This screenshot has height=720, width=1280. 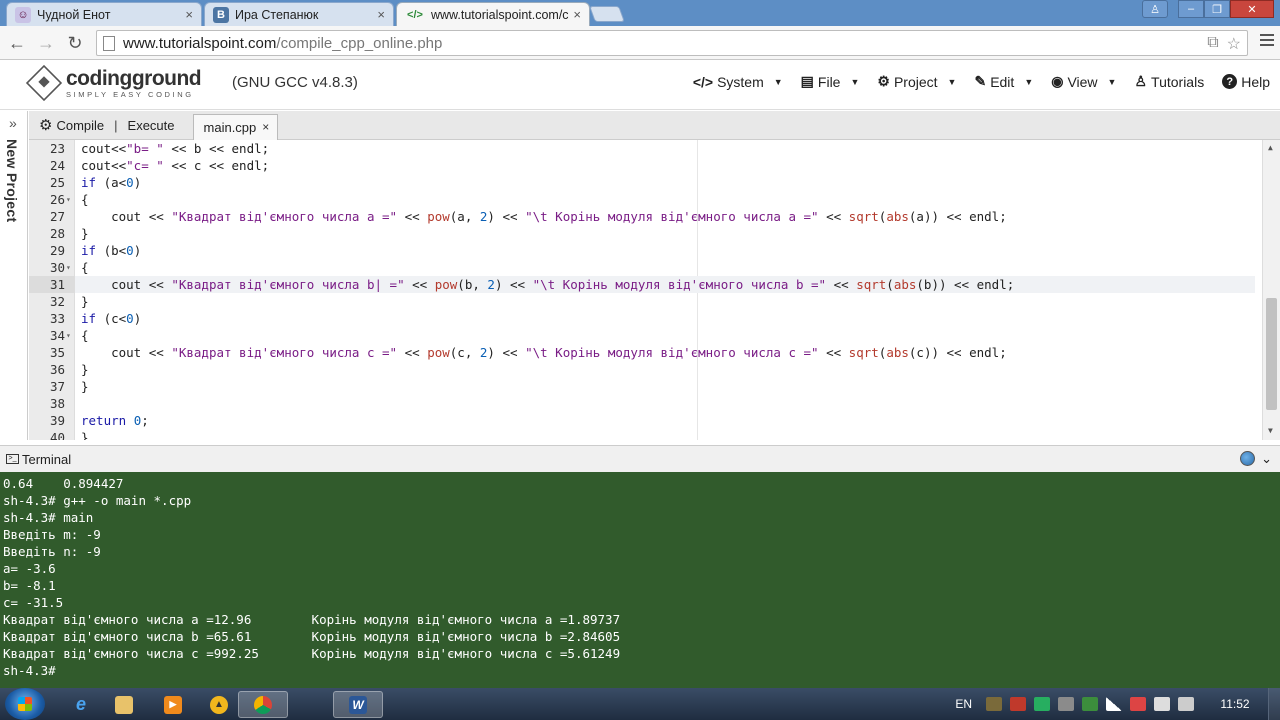 I want to click on execute-button: Execute, so click(x=151, y=125).